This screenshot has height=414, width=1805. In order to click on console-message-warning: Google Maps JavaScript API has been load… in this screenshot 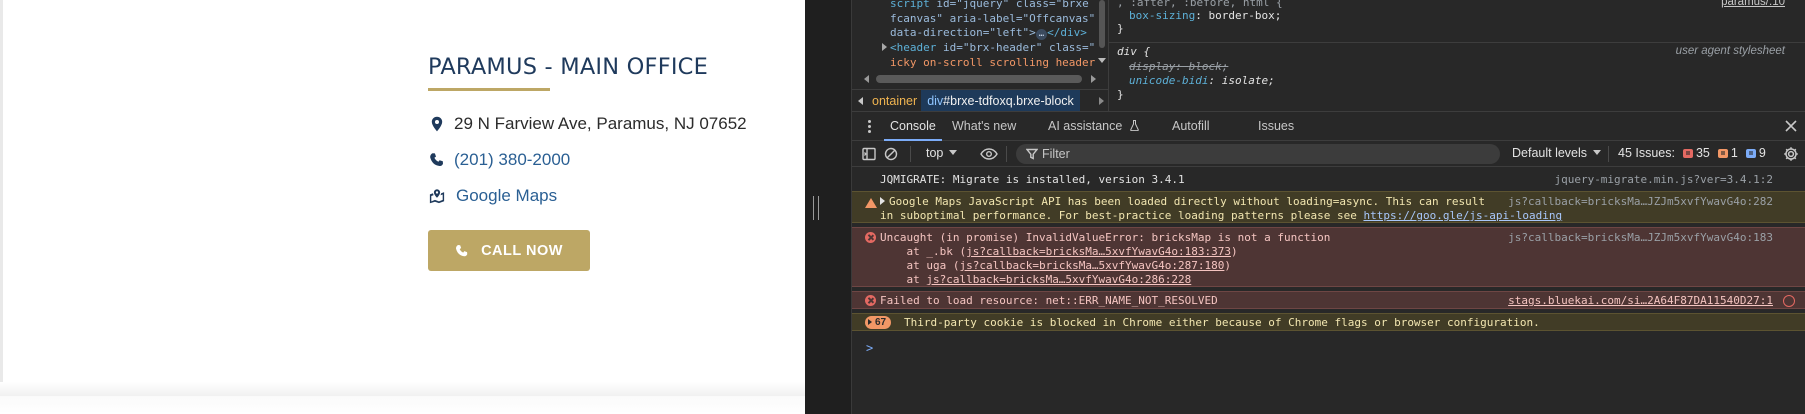, I will do `click(1328, 207)`.